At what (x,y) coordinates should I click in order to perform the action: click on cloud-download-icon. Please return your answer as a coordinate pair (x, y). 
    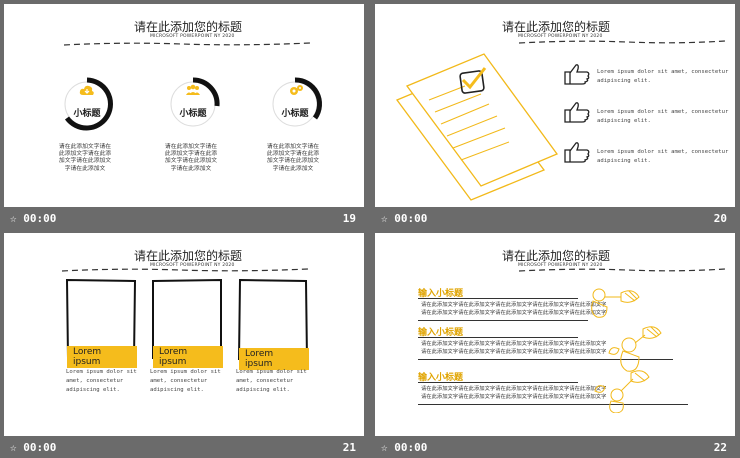
    Looking at the image, I should click on (86, 90).